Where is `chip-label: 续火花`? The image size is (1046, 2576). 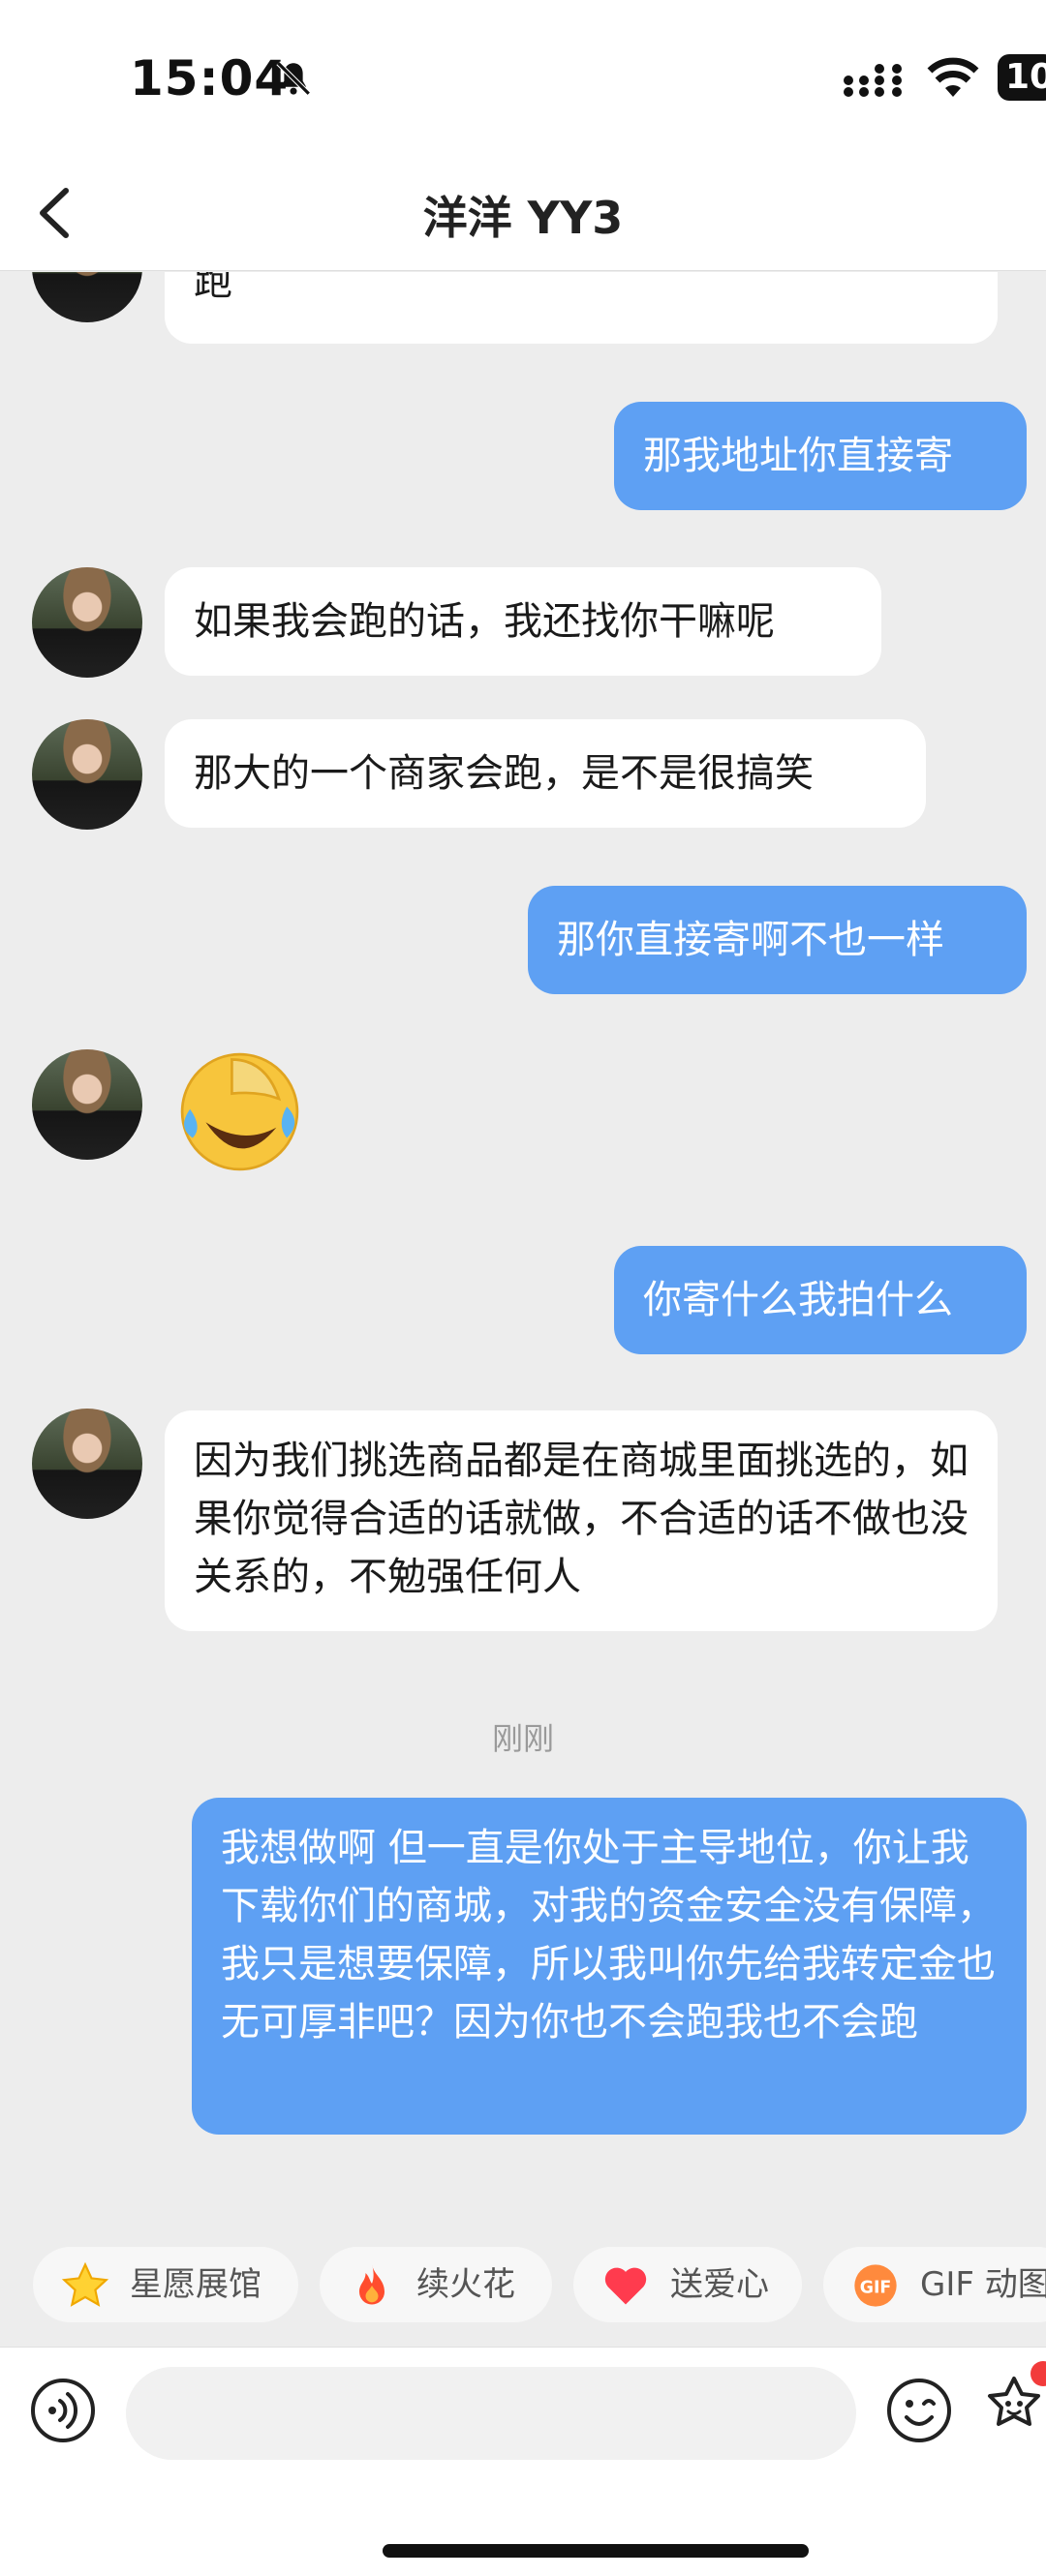
chip-label: 续火花 is located at coordinates (465, 2284).